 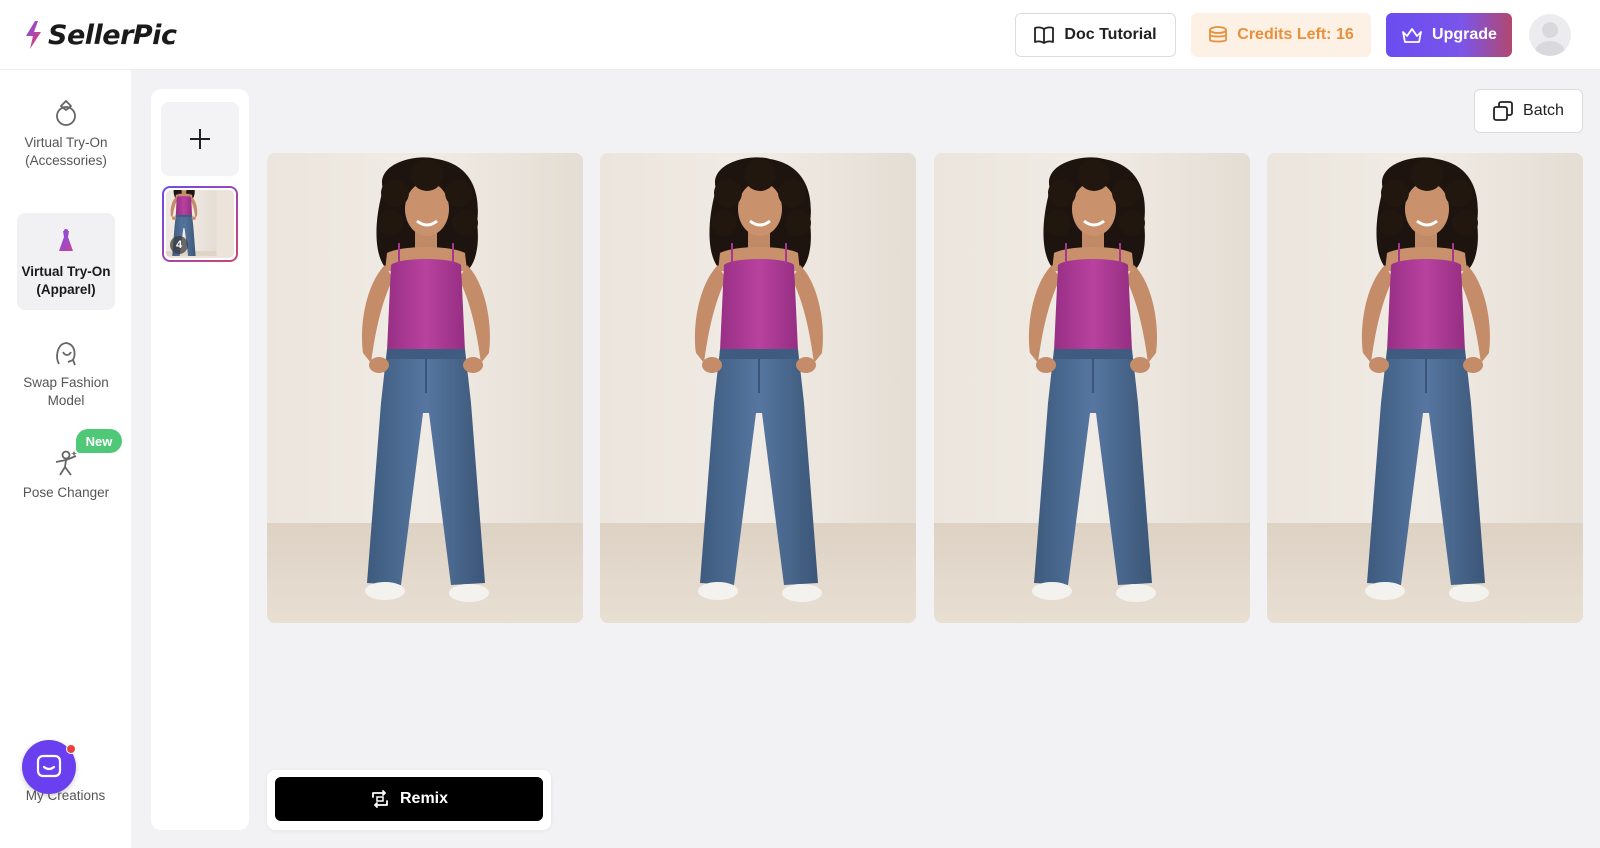 I want to click on user-icon, so click(x=1550, y=39).